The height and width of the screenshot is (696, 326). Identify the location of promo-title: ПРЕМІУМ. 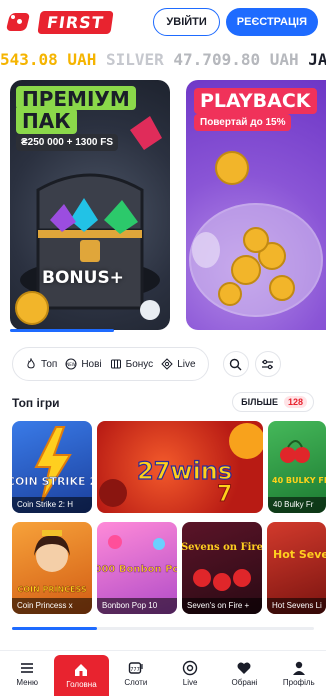
(76, 98).